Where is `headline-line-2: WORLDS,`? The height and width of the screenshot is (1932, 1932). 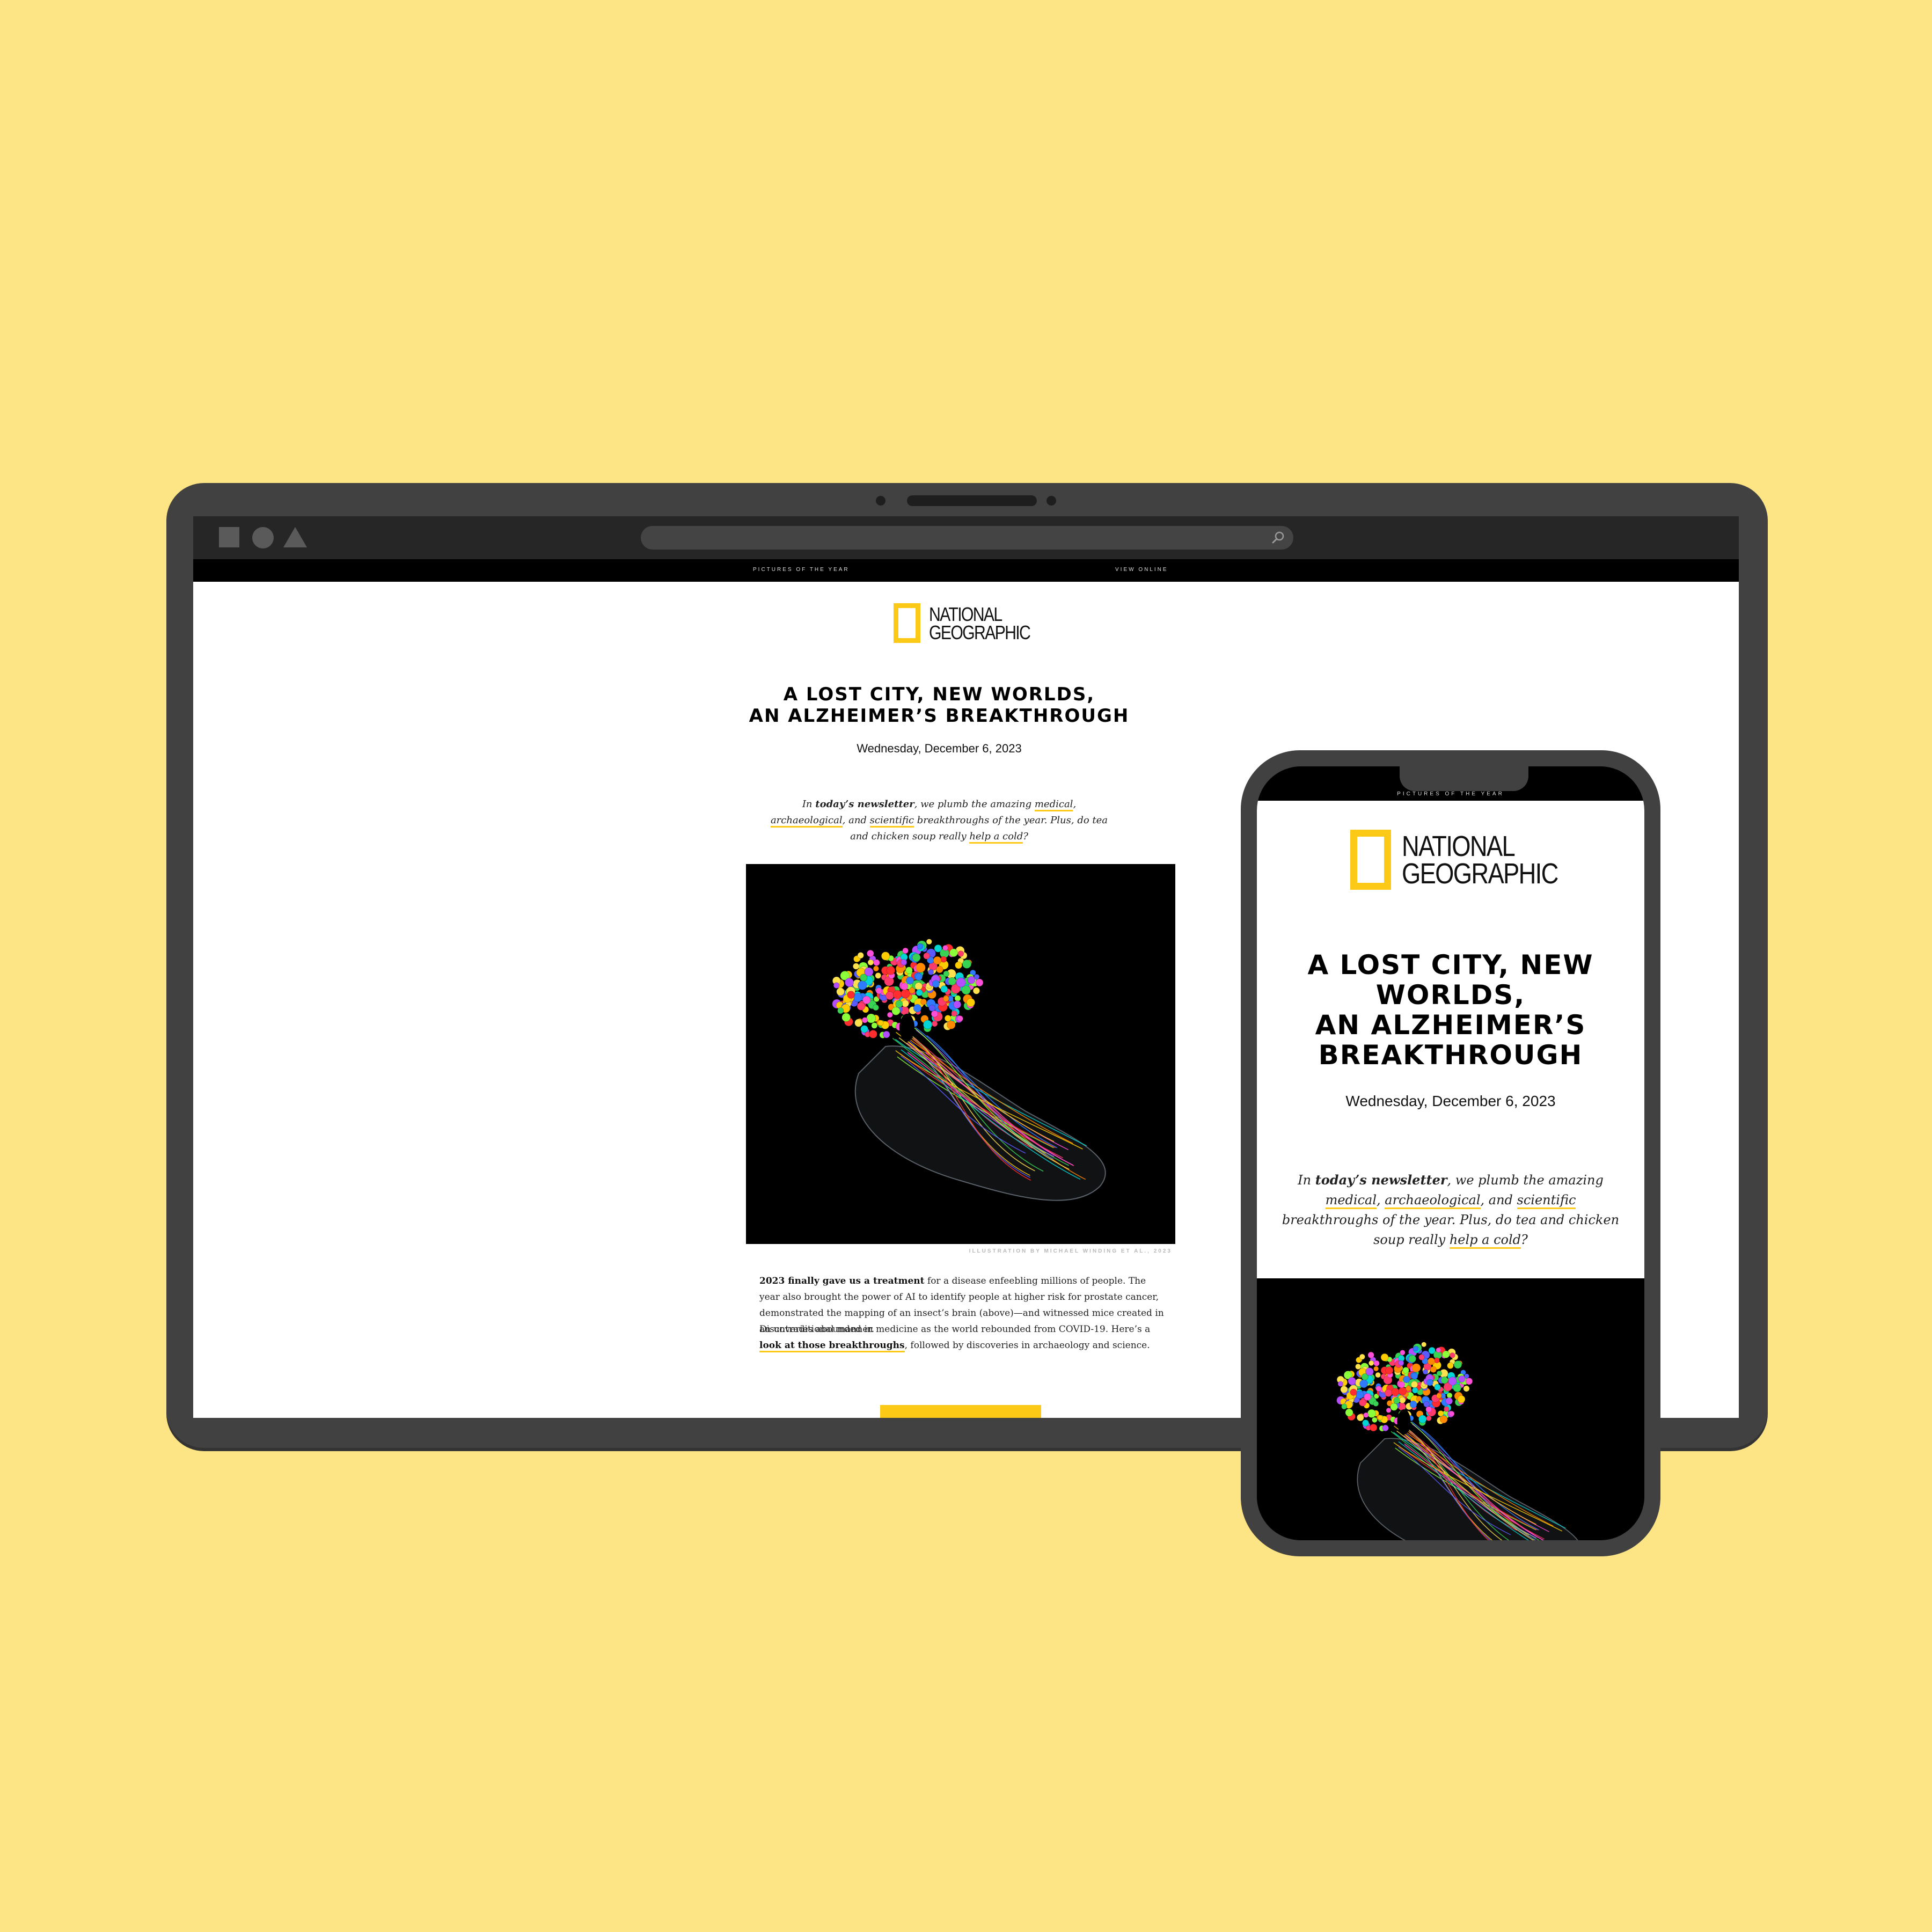
headline-line-2: WORLDS, is located at coordinates (1450, 995).